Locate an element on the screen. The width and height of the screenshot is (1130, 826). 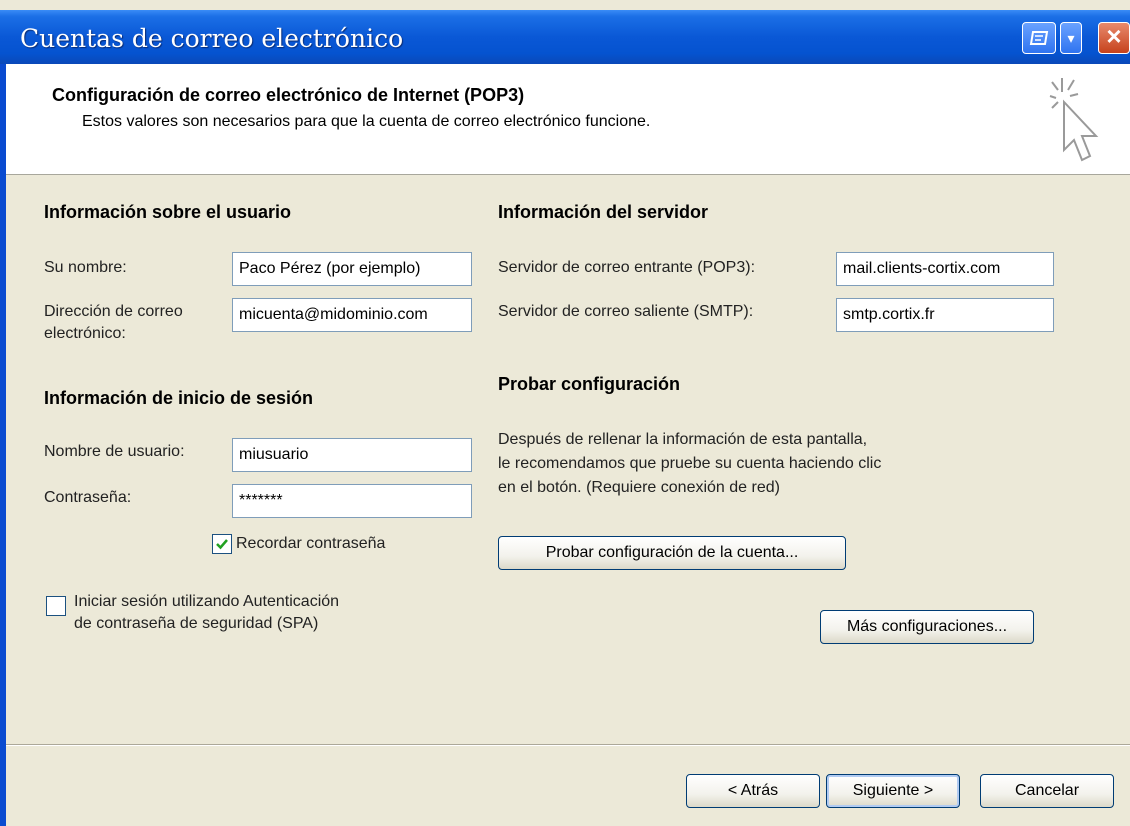
password-label: Contraseña: is located at coordinates (88, 497).